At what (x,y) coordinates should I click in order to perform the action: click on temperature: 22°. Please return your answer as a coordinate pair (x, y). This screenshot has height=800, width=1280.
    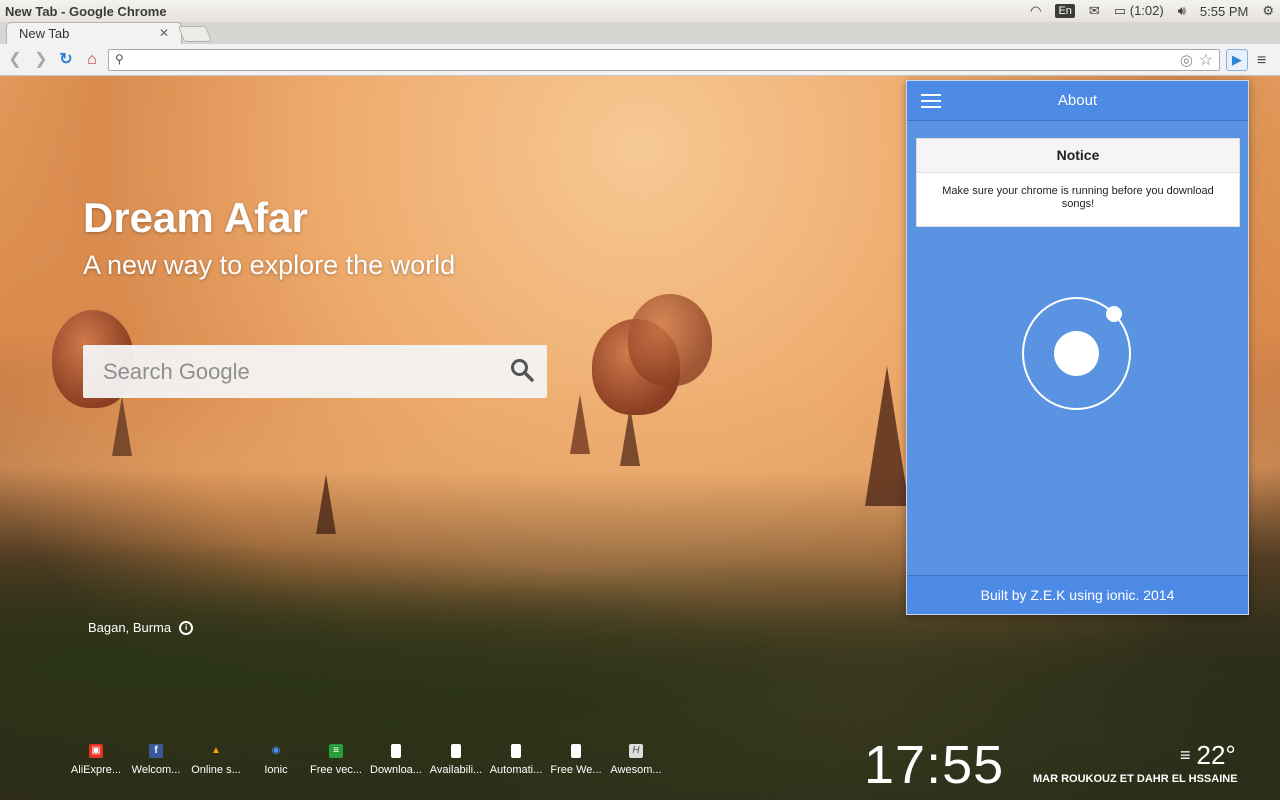
    Looking at the image, I should click on (1216, 755).